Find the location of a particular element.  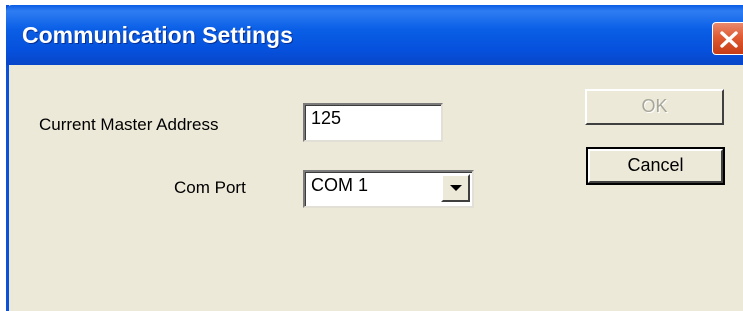

cancel-button-label: Cancel is located at coordinates (655, 165).